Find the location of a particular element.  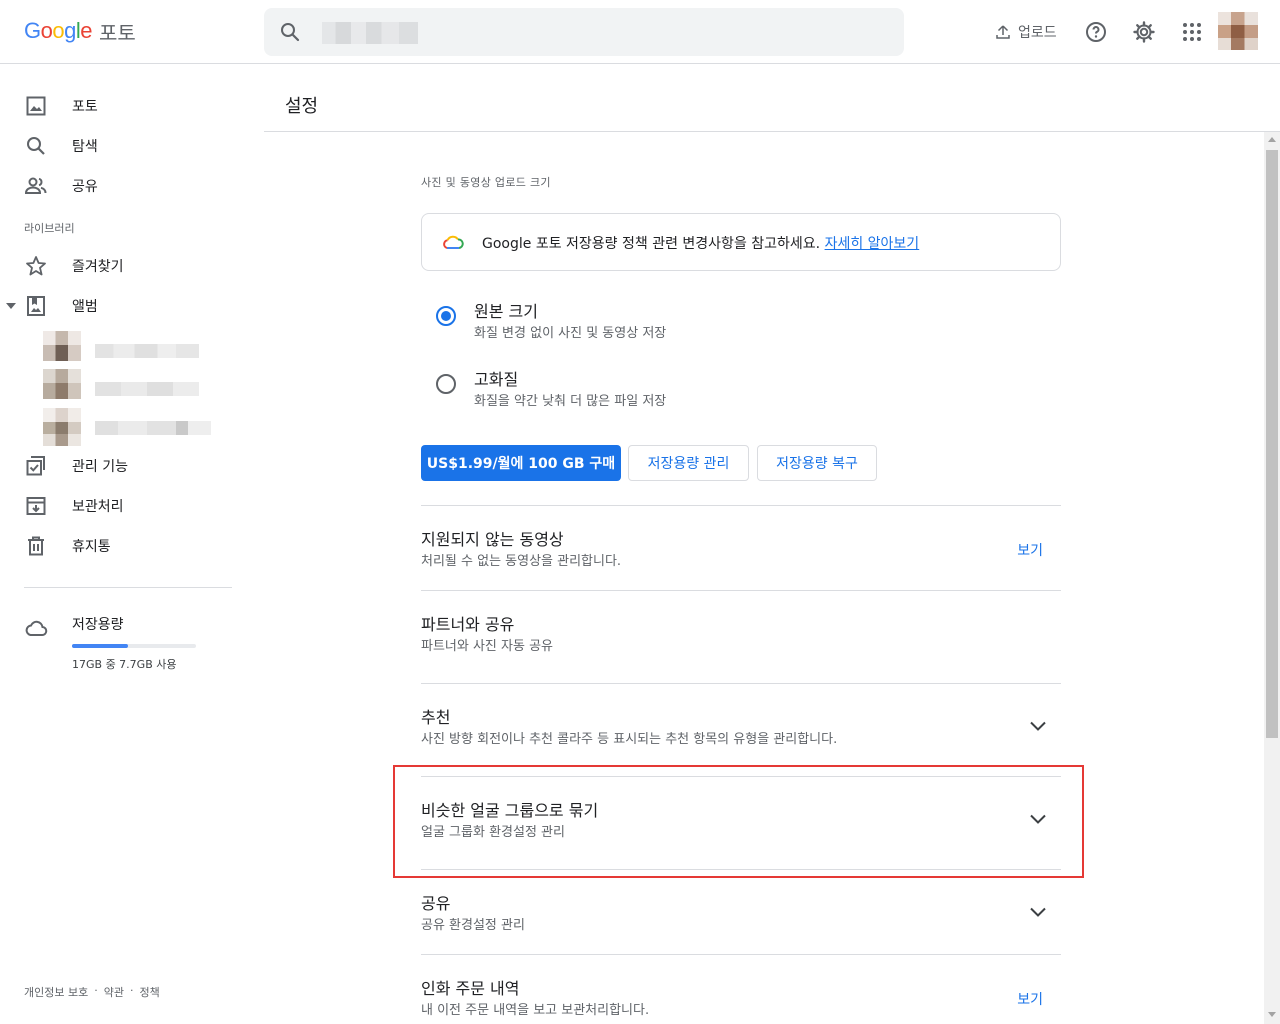

help-icon is located at coordinates (1096, 32).